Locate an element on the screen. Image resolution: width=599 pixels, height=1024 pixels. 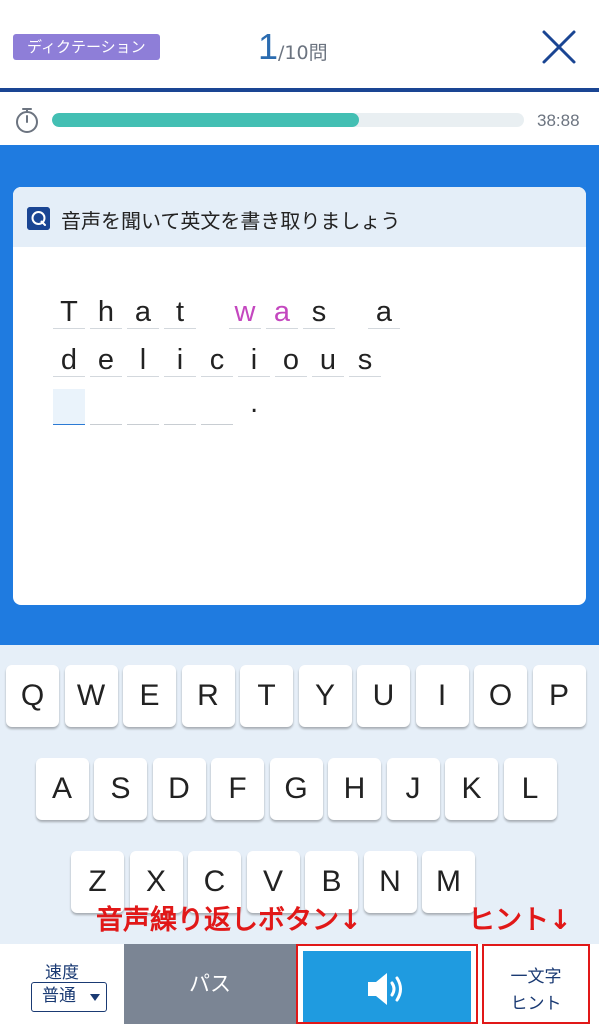
close-button is located at coordinates (559, 47).